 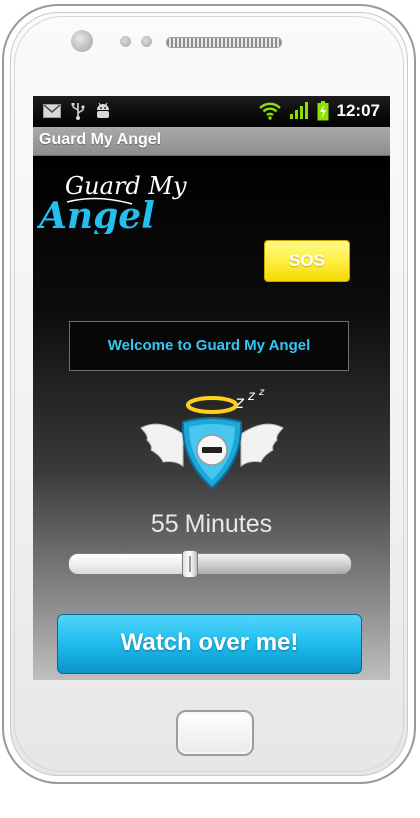 What do you see at coordinates (209, 346) in the screenshot?
I see `welcome-message: Welcome to Guard My Angel` at bounding box center [209, 346].